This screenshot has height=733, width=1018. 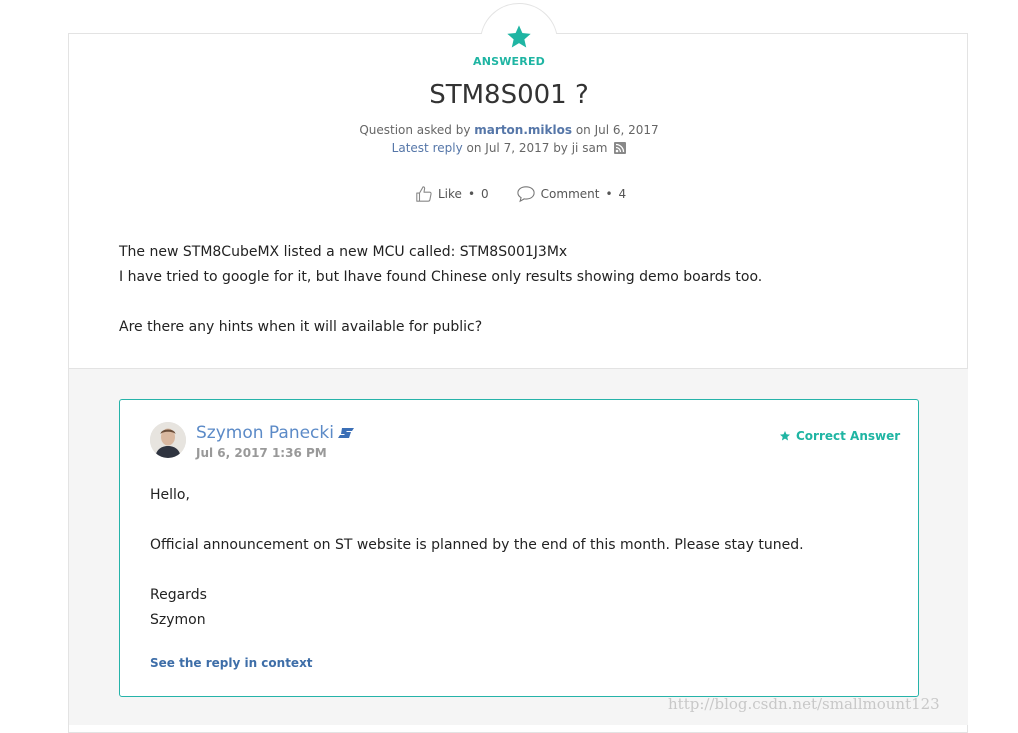 I want to click on watermark: http://blog.csdn.net/smallmount123, so click(x=804, y=704).